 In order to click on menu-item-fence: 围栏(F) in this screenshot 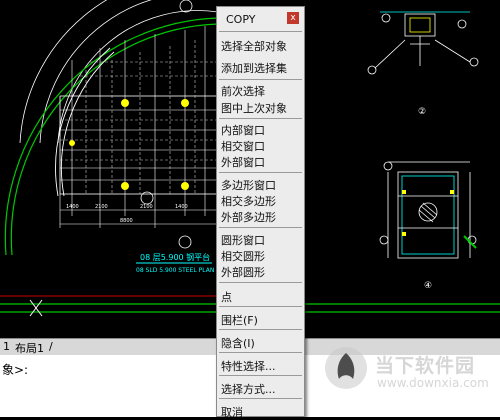, I will do `click(239, 320)`.